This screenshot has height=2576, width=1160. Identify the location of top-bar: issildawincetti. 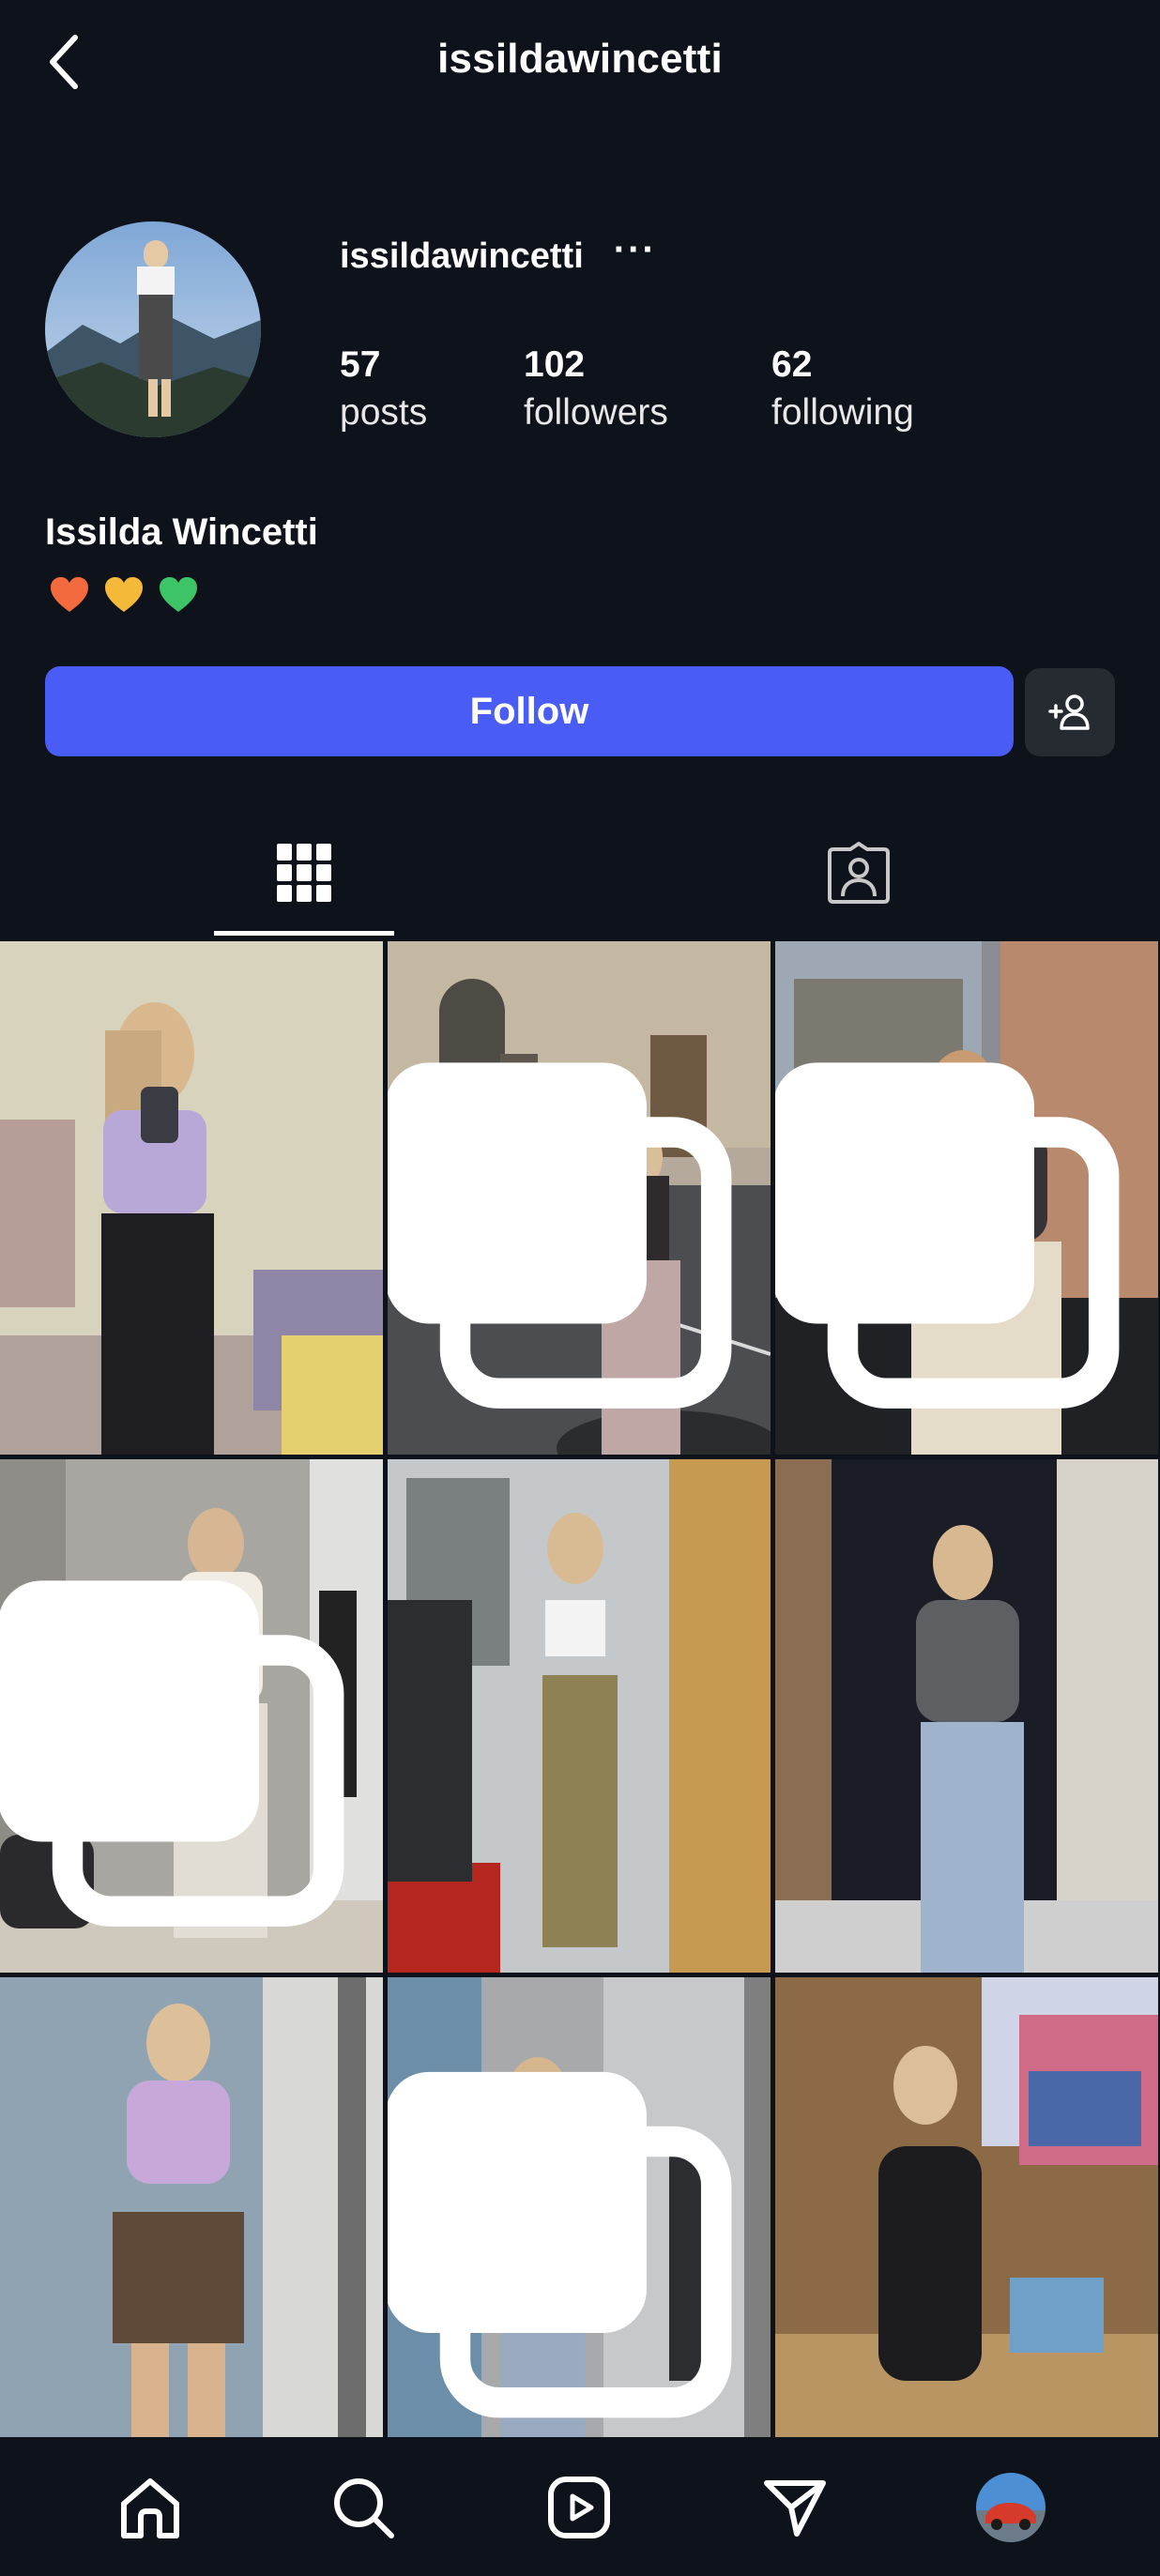
(580, 65).